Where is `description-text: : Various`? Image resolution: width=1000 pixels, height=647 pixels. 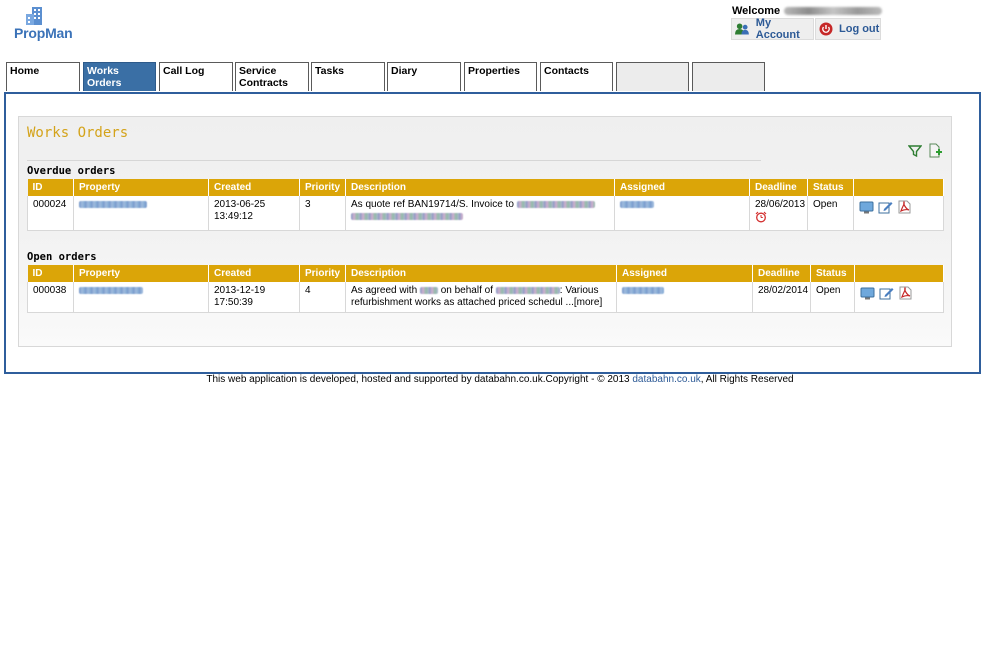
description-text: : Various is located at coordinates (579, 290).